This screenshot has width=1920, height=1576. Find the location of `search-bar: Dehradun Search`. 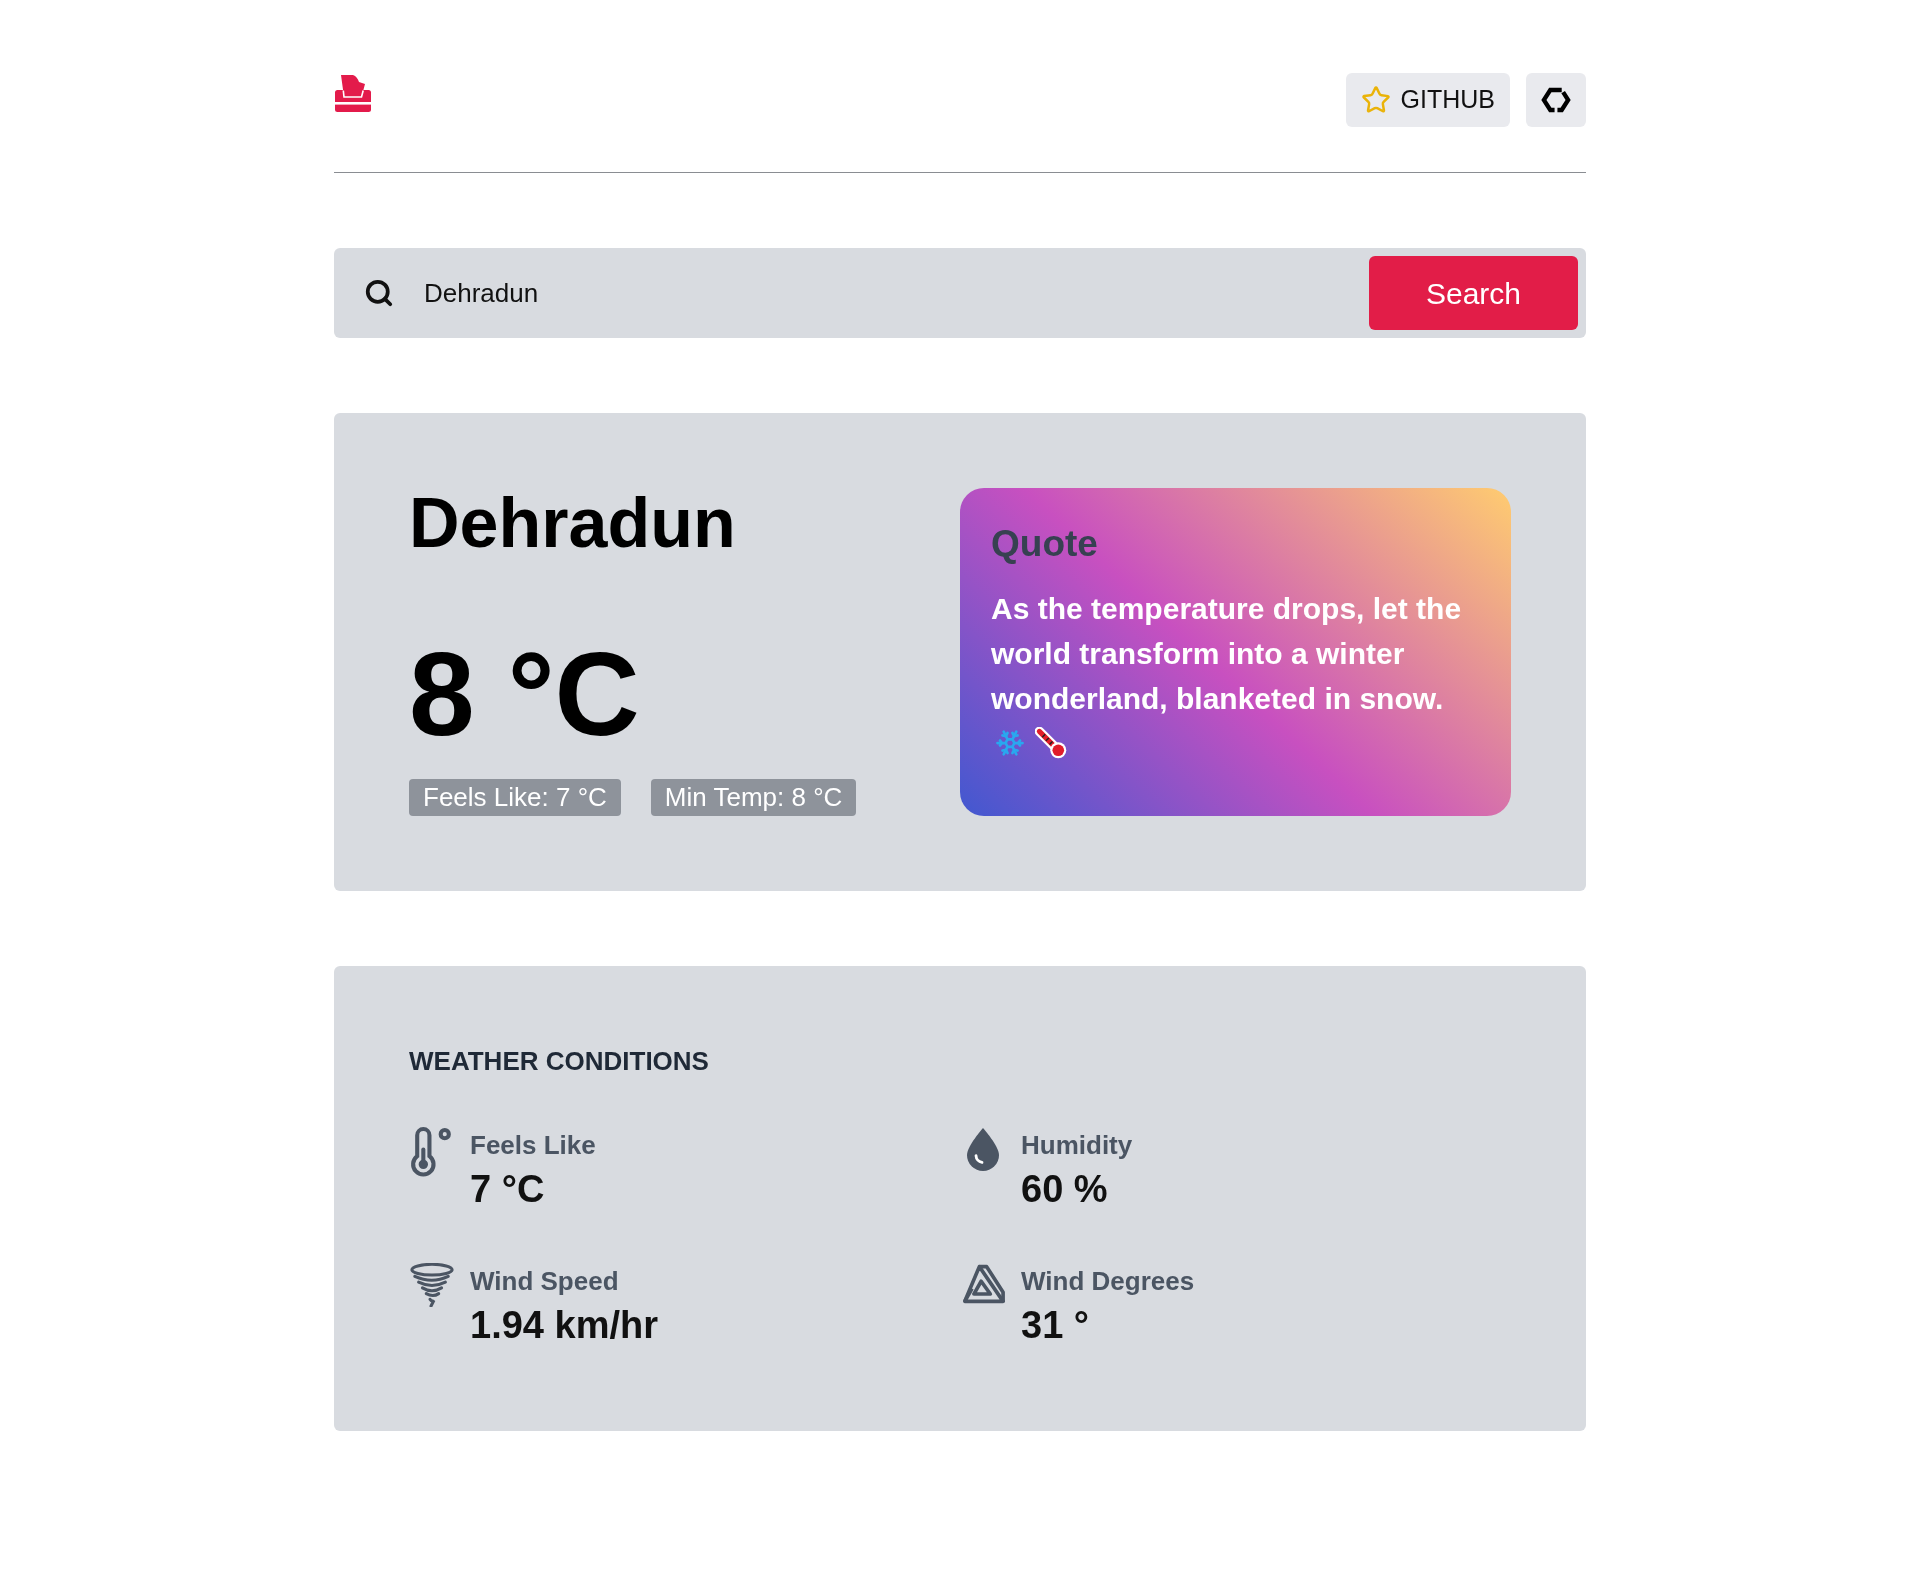

search-bar: Dehradun Search is located at coordinates (960, 293).